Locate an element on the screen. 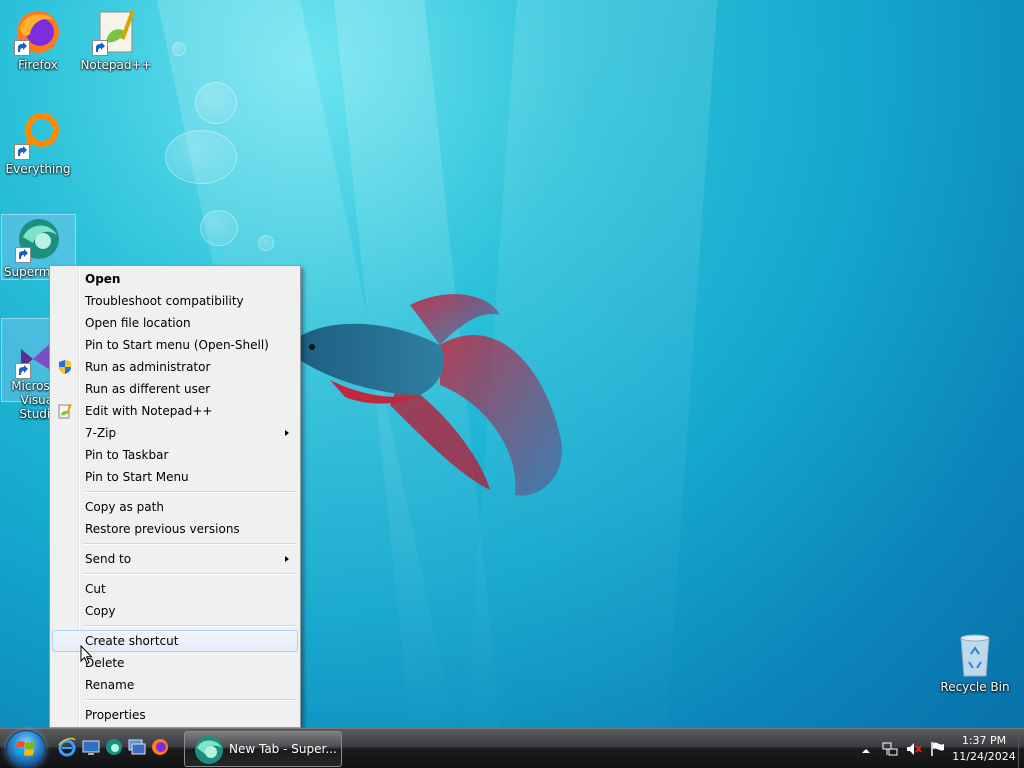 The image size is (1024, 768). menu-item-pin-to-start-open-shell: Pin to Start menu (Open-Shell) is located at coordinates (175, 345).